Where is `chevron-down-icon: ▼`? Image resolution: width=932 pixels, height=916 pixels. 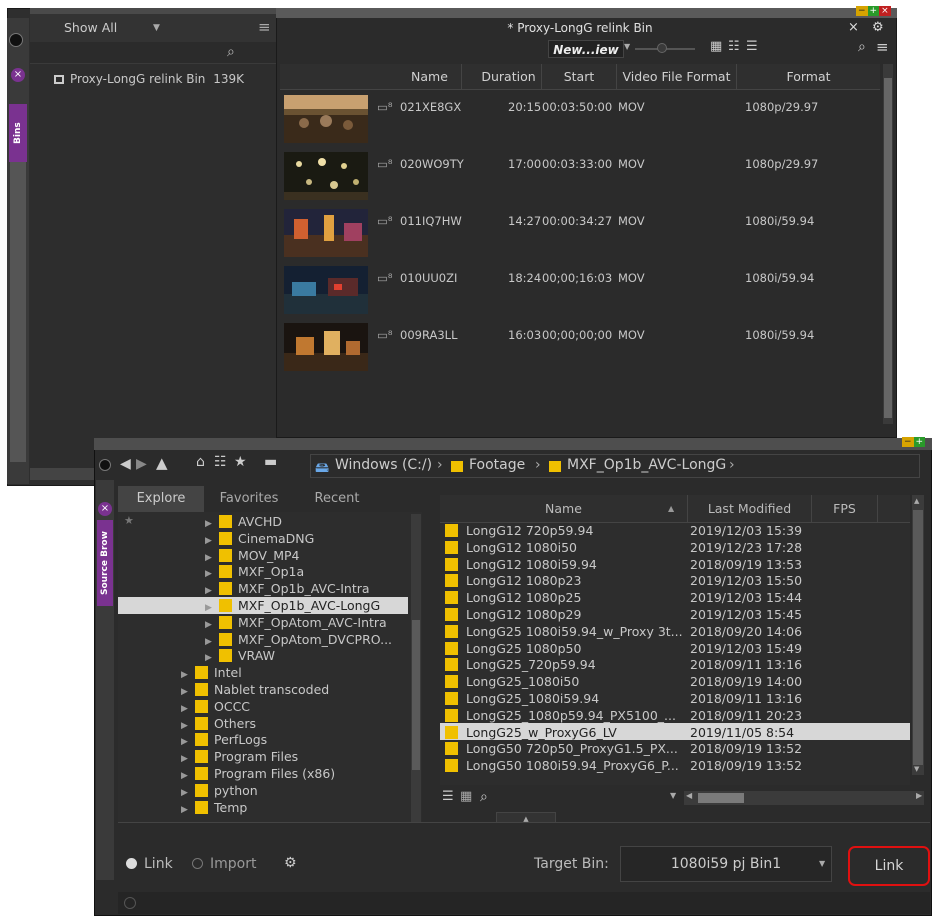
chevron-down-icon: ▼ is located at coordinates (673, 795).